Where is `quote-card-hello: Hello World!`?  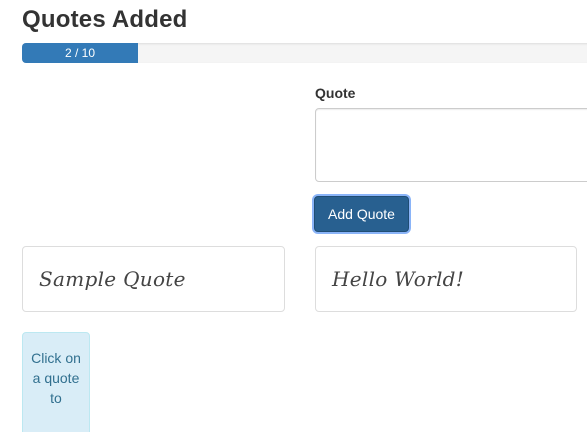 quote-card-hello: Hello World! is located at coordinates (446, 279).